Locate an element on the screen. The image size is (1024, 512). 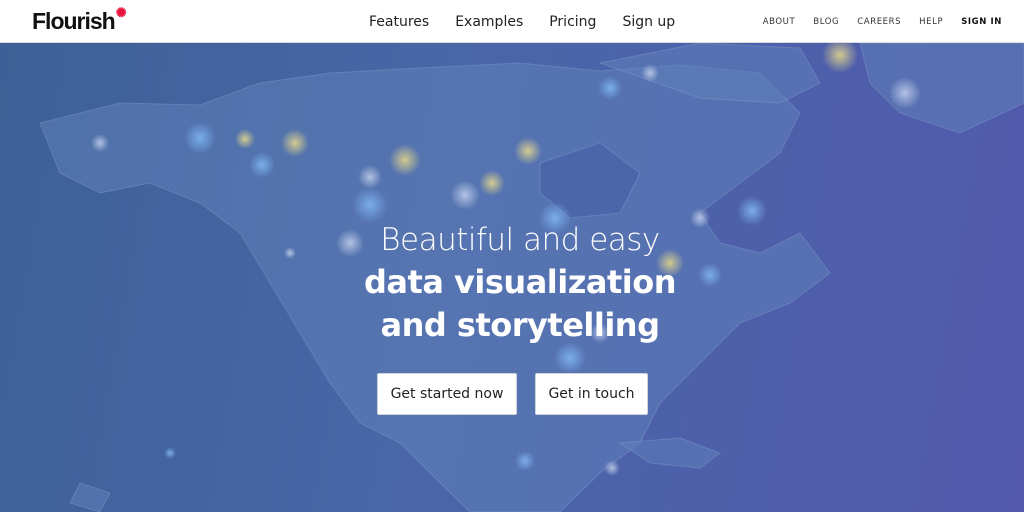
main-nav: Features Examples Pricing Sign up is located at coordinates (535, 21).